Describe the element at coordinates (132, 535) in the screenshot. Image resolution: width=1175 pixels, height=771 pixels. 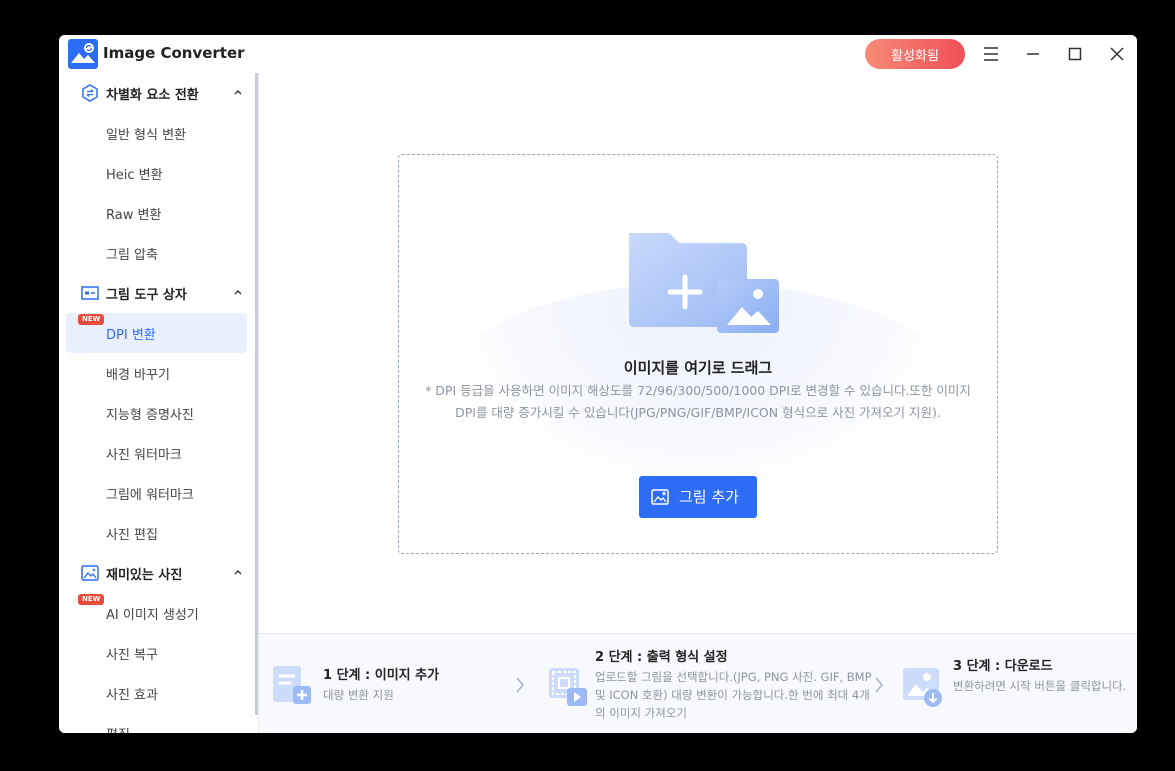
I see `sidebar-item-label: 사진 편집` at that location.